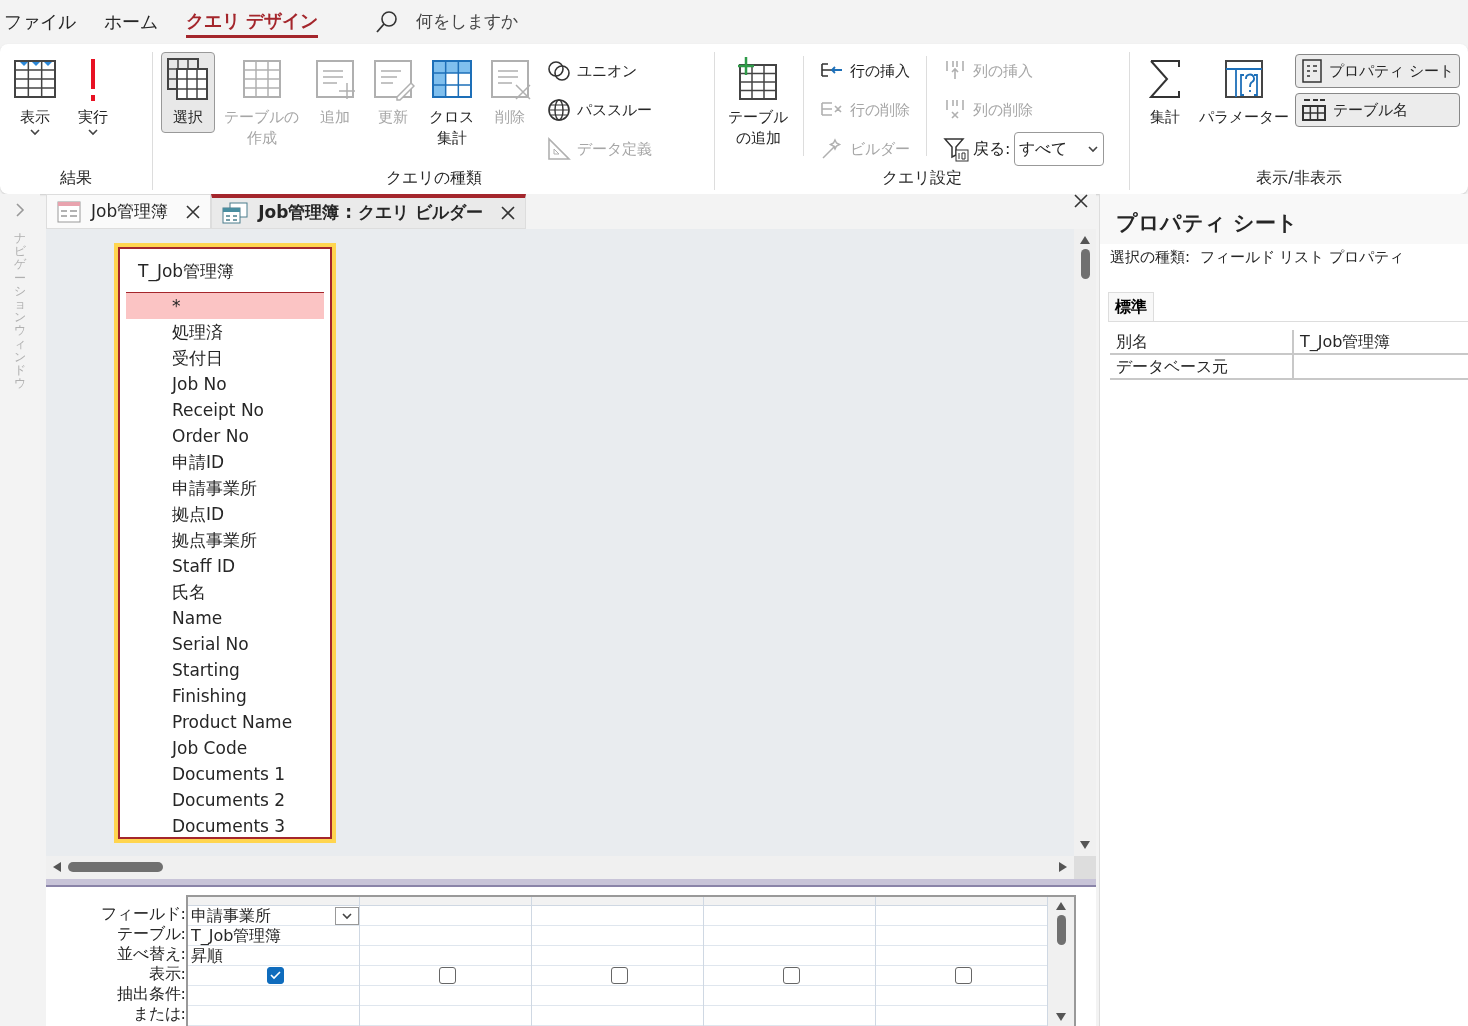 The height and width of the screenshot is (1026, 1468). Describe the element at coordinates (1314, 110) in the screenshot. I see `table-name-icon` at that location.